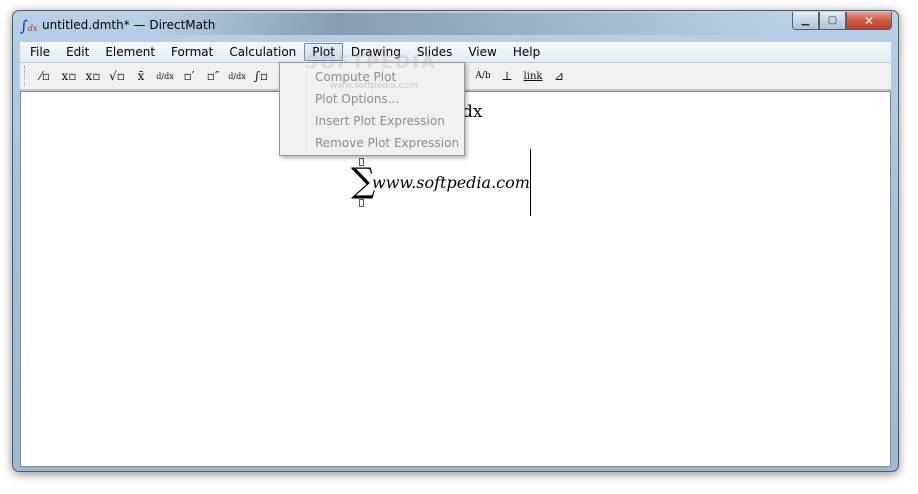 The height and width of the screenshot is (494, 918). I want to click on title-bar: ∫dx untitled.dmth* — DirectMath ▁ ▢ ✕, so click(455, 26).